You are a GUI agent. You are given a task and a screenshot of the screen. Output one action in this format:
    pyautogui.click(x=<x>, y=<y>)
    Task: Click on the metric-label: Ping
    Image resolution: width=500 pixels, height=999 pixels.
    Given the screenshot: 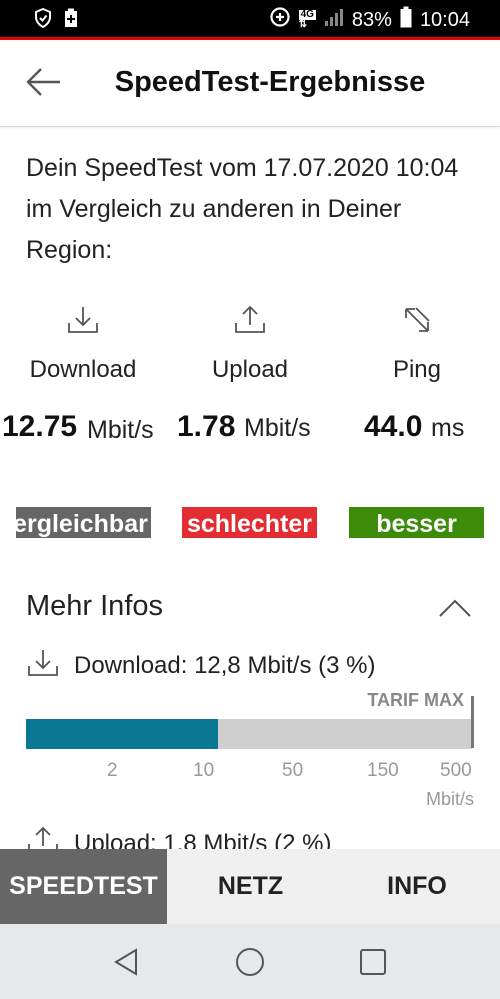 What is the action you would take?
    pyautogui.click(x=417, y=369)
    